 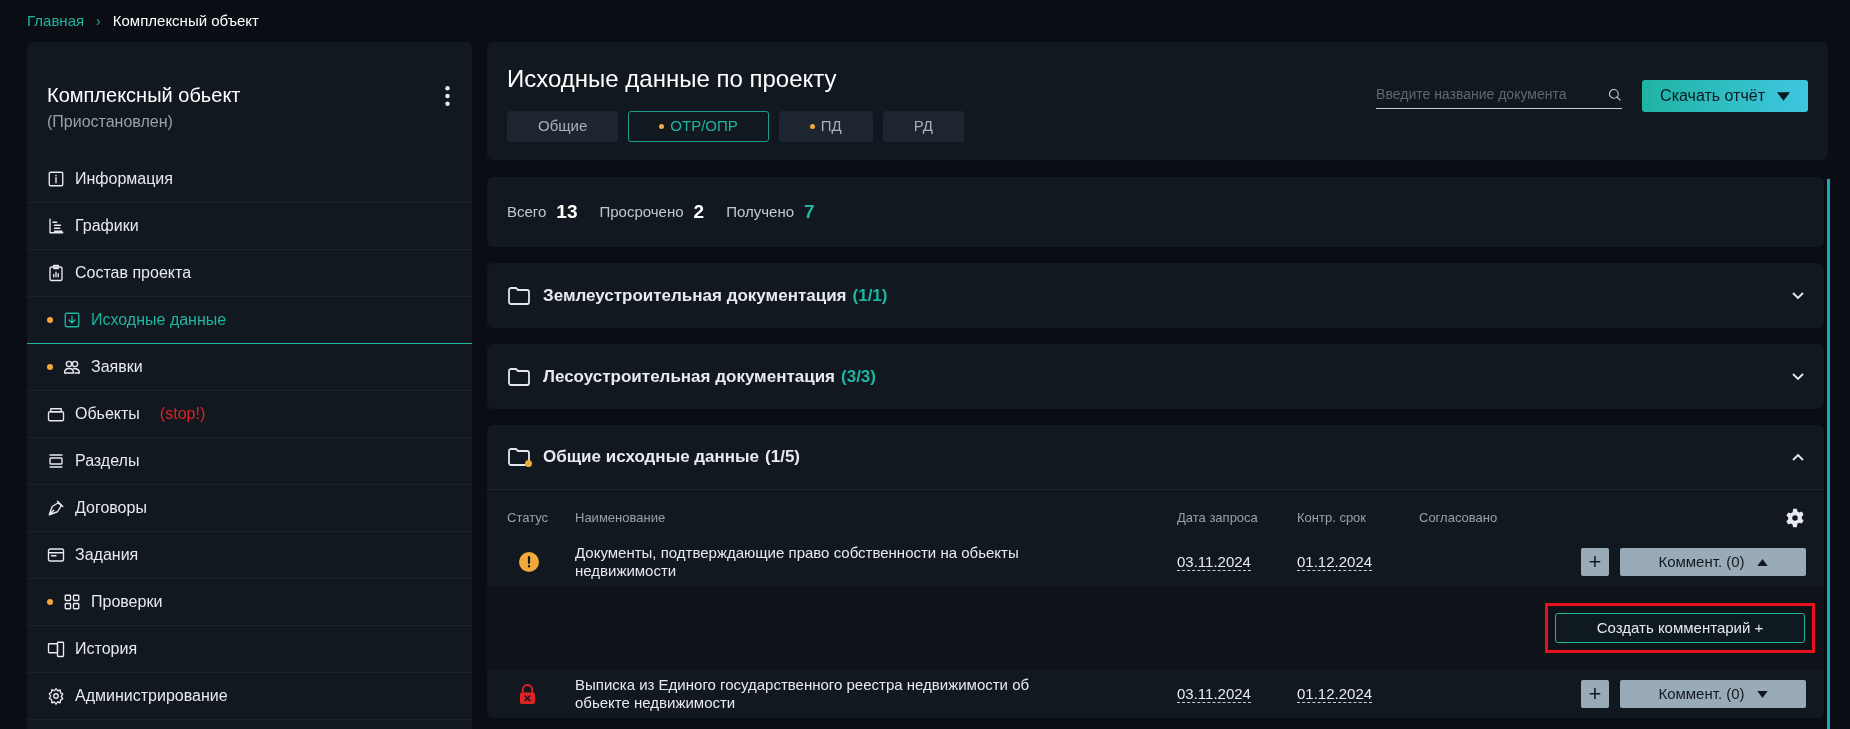 I want to click on section-count: (1/5), so click(x=783, y=457).